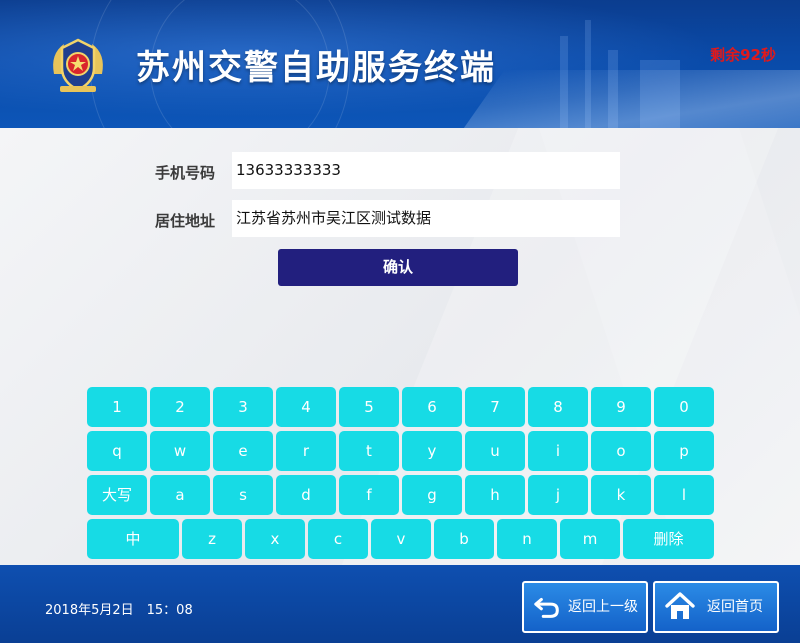 This screenshot has width=800, height=643. I want to click on key-e: e, so click(243, 451).